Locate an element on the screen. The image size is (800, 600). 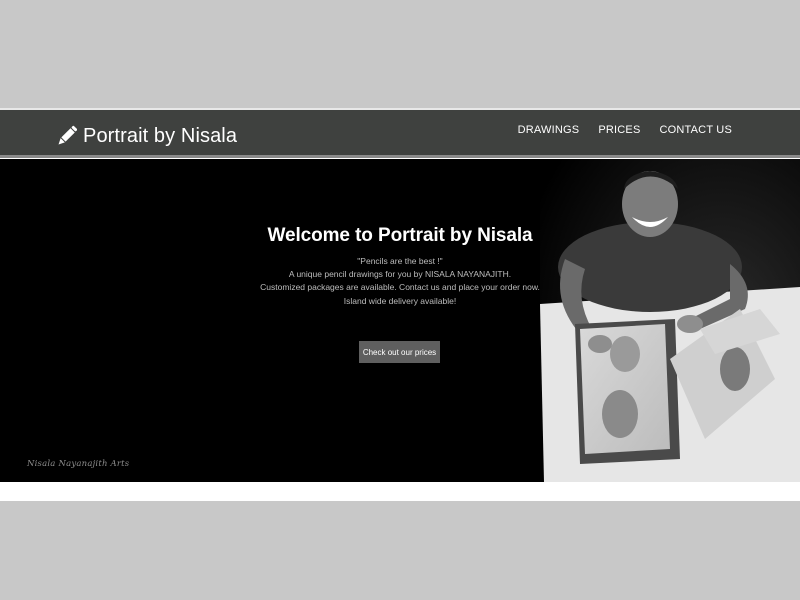
nav-prices: PRICES is located at coordinates (619, 130).